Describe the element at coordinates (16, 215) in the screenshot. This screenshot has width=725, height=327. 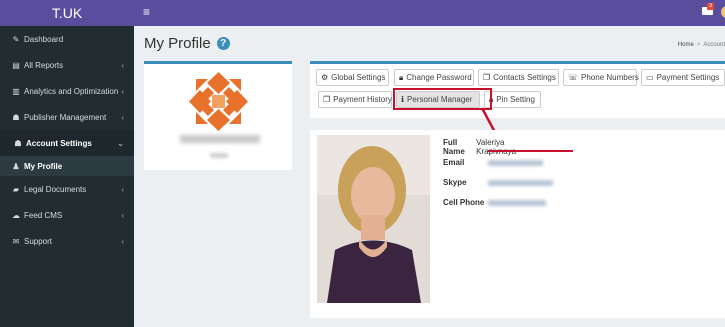
I see `cloud-icon: ☁` at that location.